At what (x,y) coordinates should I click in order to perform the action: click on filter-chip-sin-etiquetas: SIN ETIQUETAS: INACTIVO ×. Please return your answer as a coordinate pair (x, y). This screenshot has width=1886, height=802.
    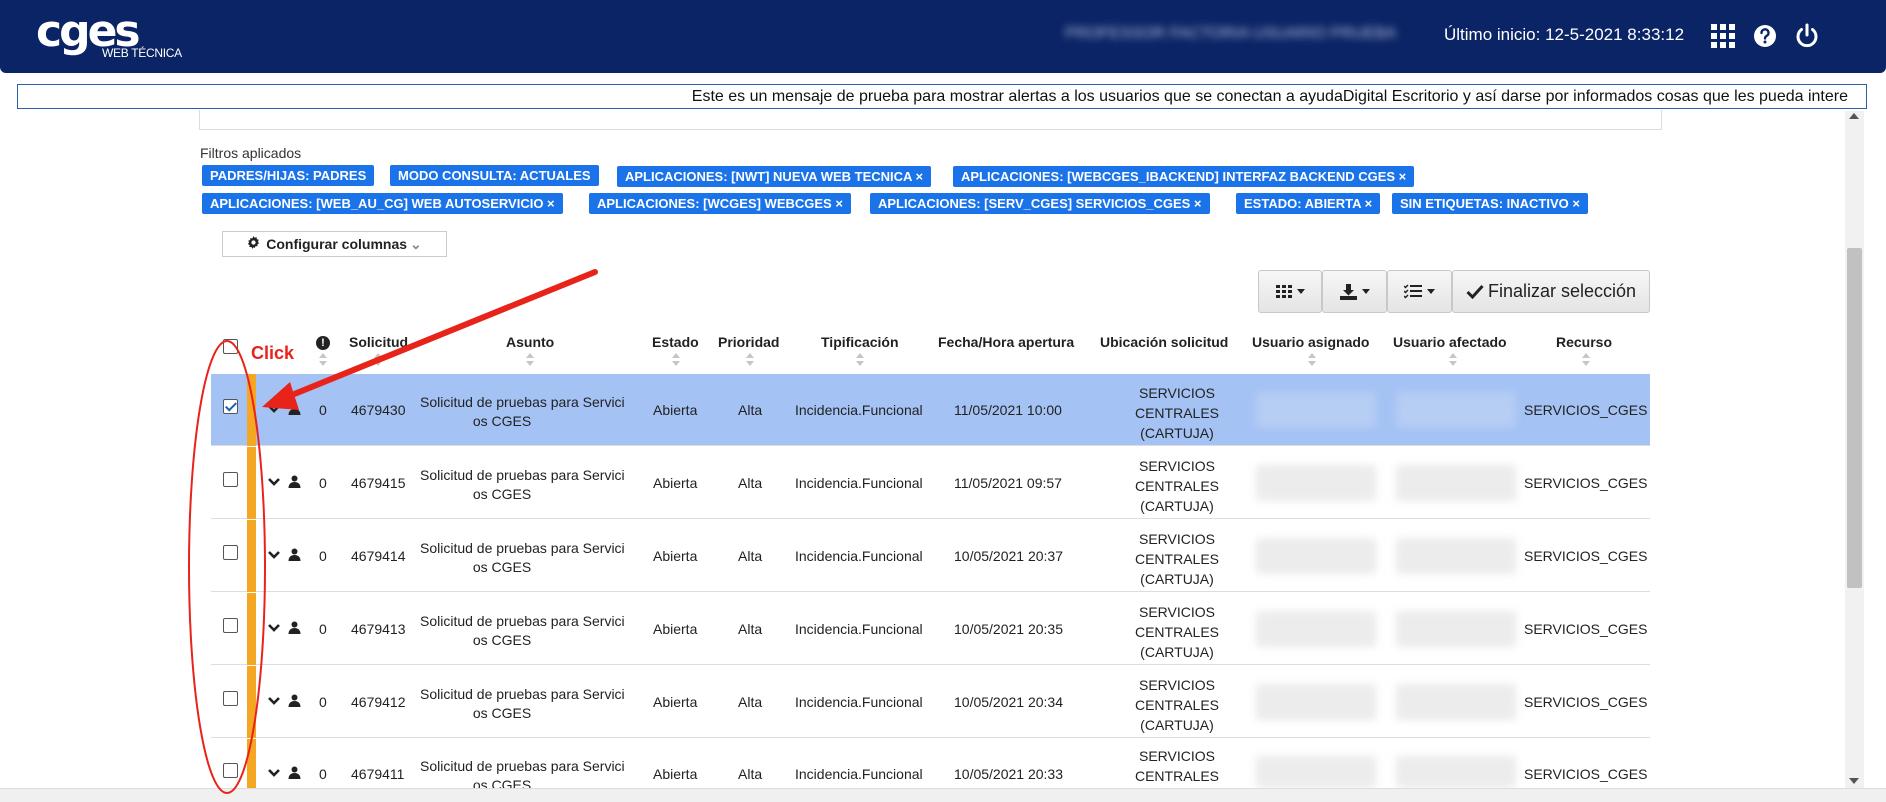
    Looking at the image, I should click on (1490, 203).